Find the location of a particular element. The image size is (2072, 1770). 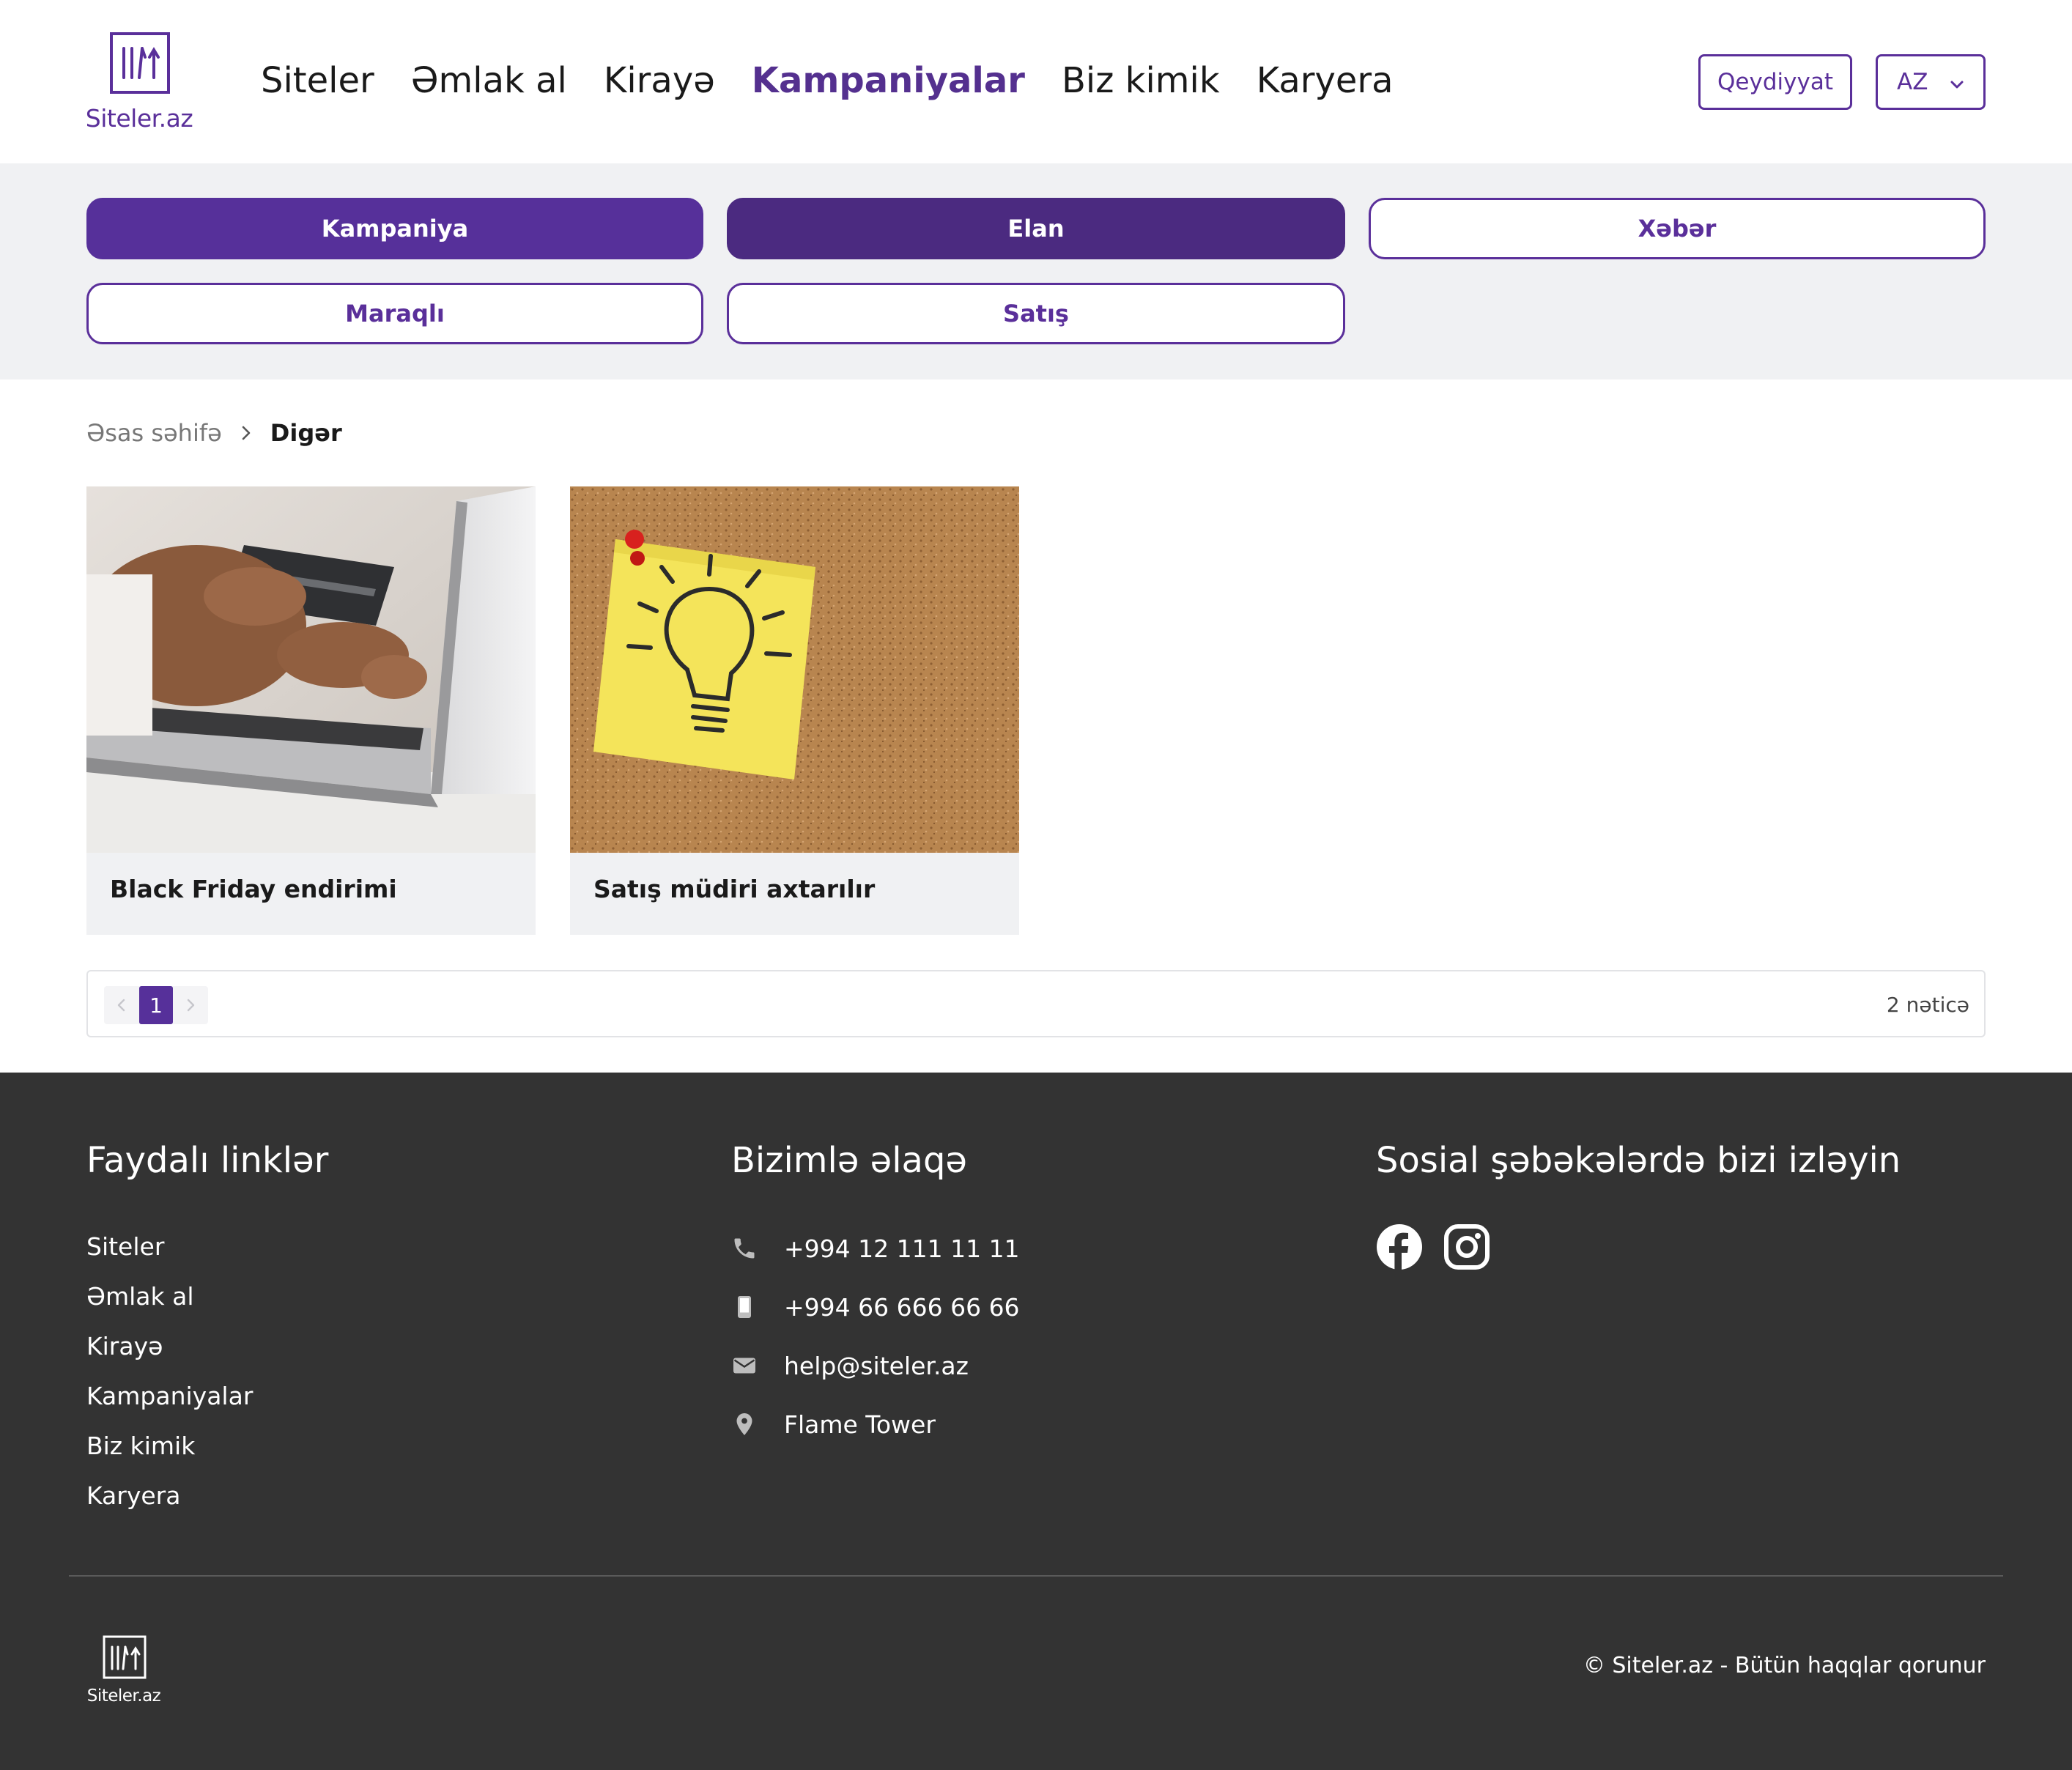

nav-item-emlak-al: Əmlak al is located at coordinates (489, 80).